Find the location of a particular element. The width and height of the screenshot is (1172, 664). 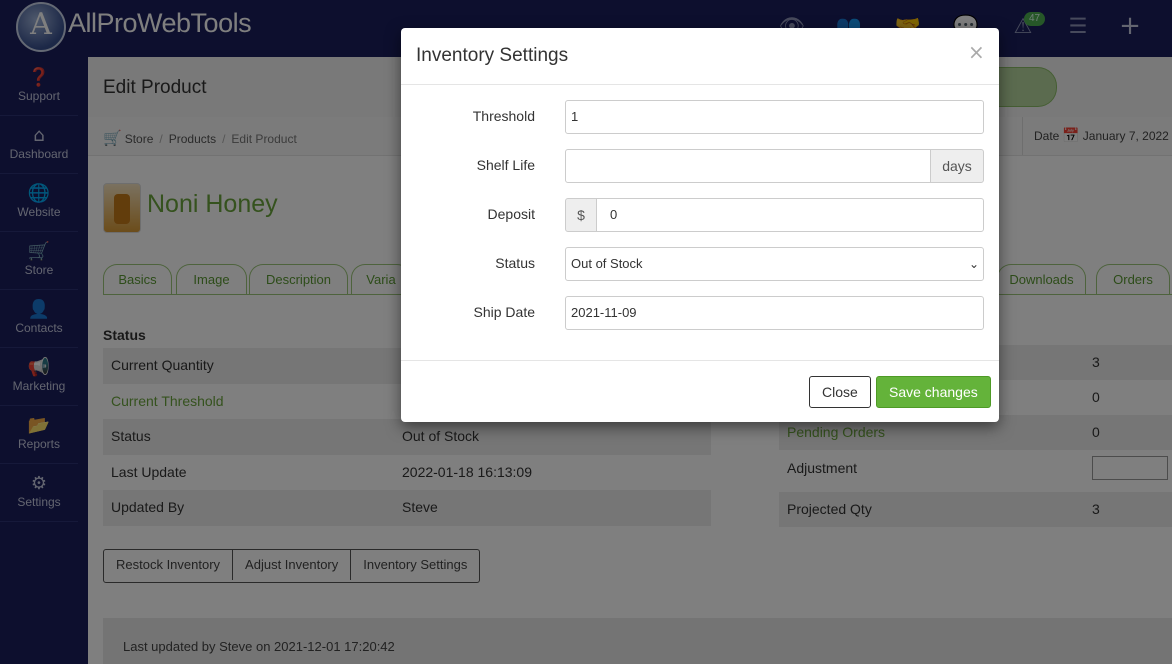

status-label: Status is located at coordinates (515, 263).